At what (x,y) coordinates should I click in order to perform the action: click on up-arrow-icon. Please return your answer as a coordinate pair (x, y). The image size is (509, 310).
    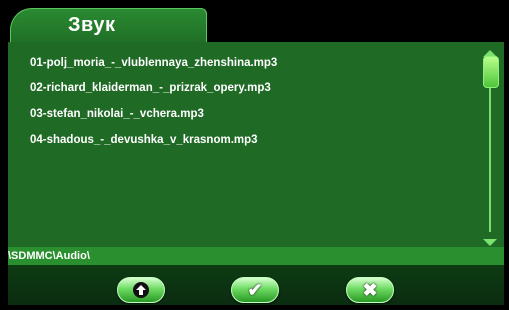
    Looking at the image, I should click on (141, 290).